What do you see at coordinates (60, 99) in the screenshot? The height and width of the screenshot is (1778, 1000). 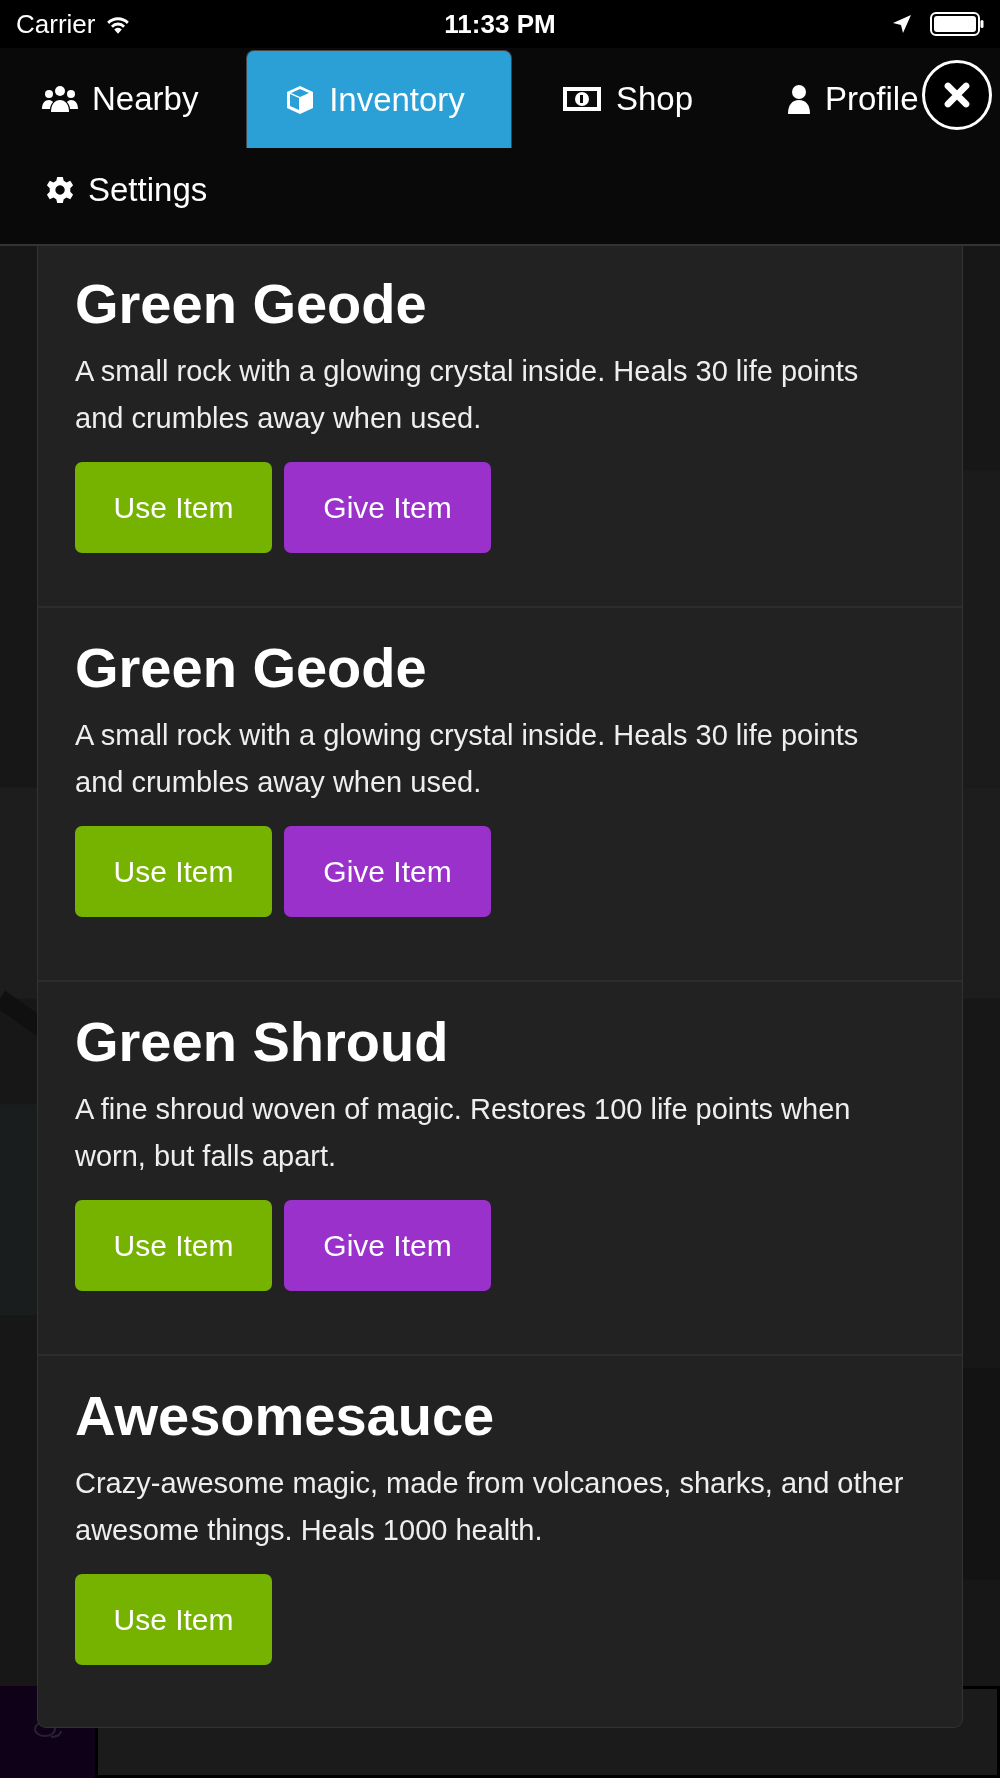 I see `people-icon` at bounding box center [60, 99].